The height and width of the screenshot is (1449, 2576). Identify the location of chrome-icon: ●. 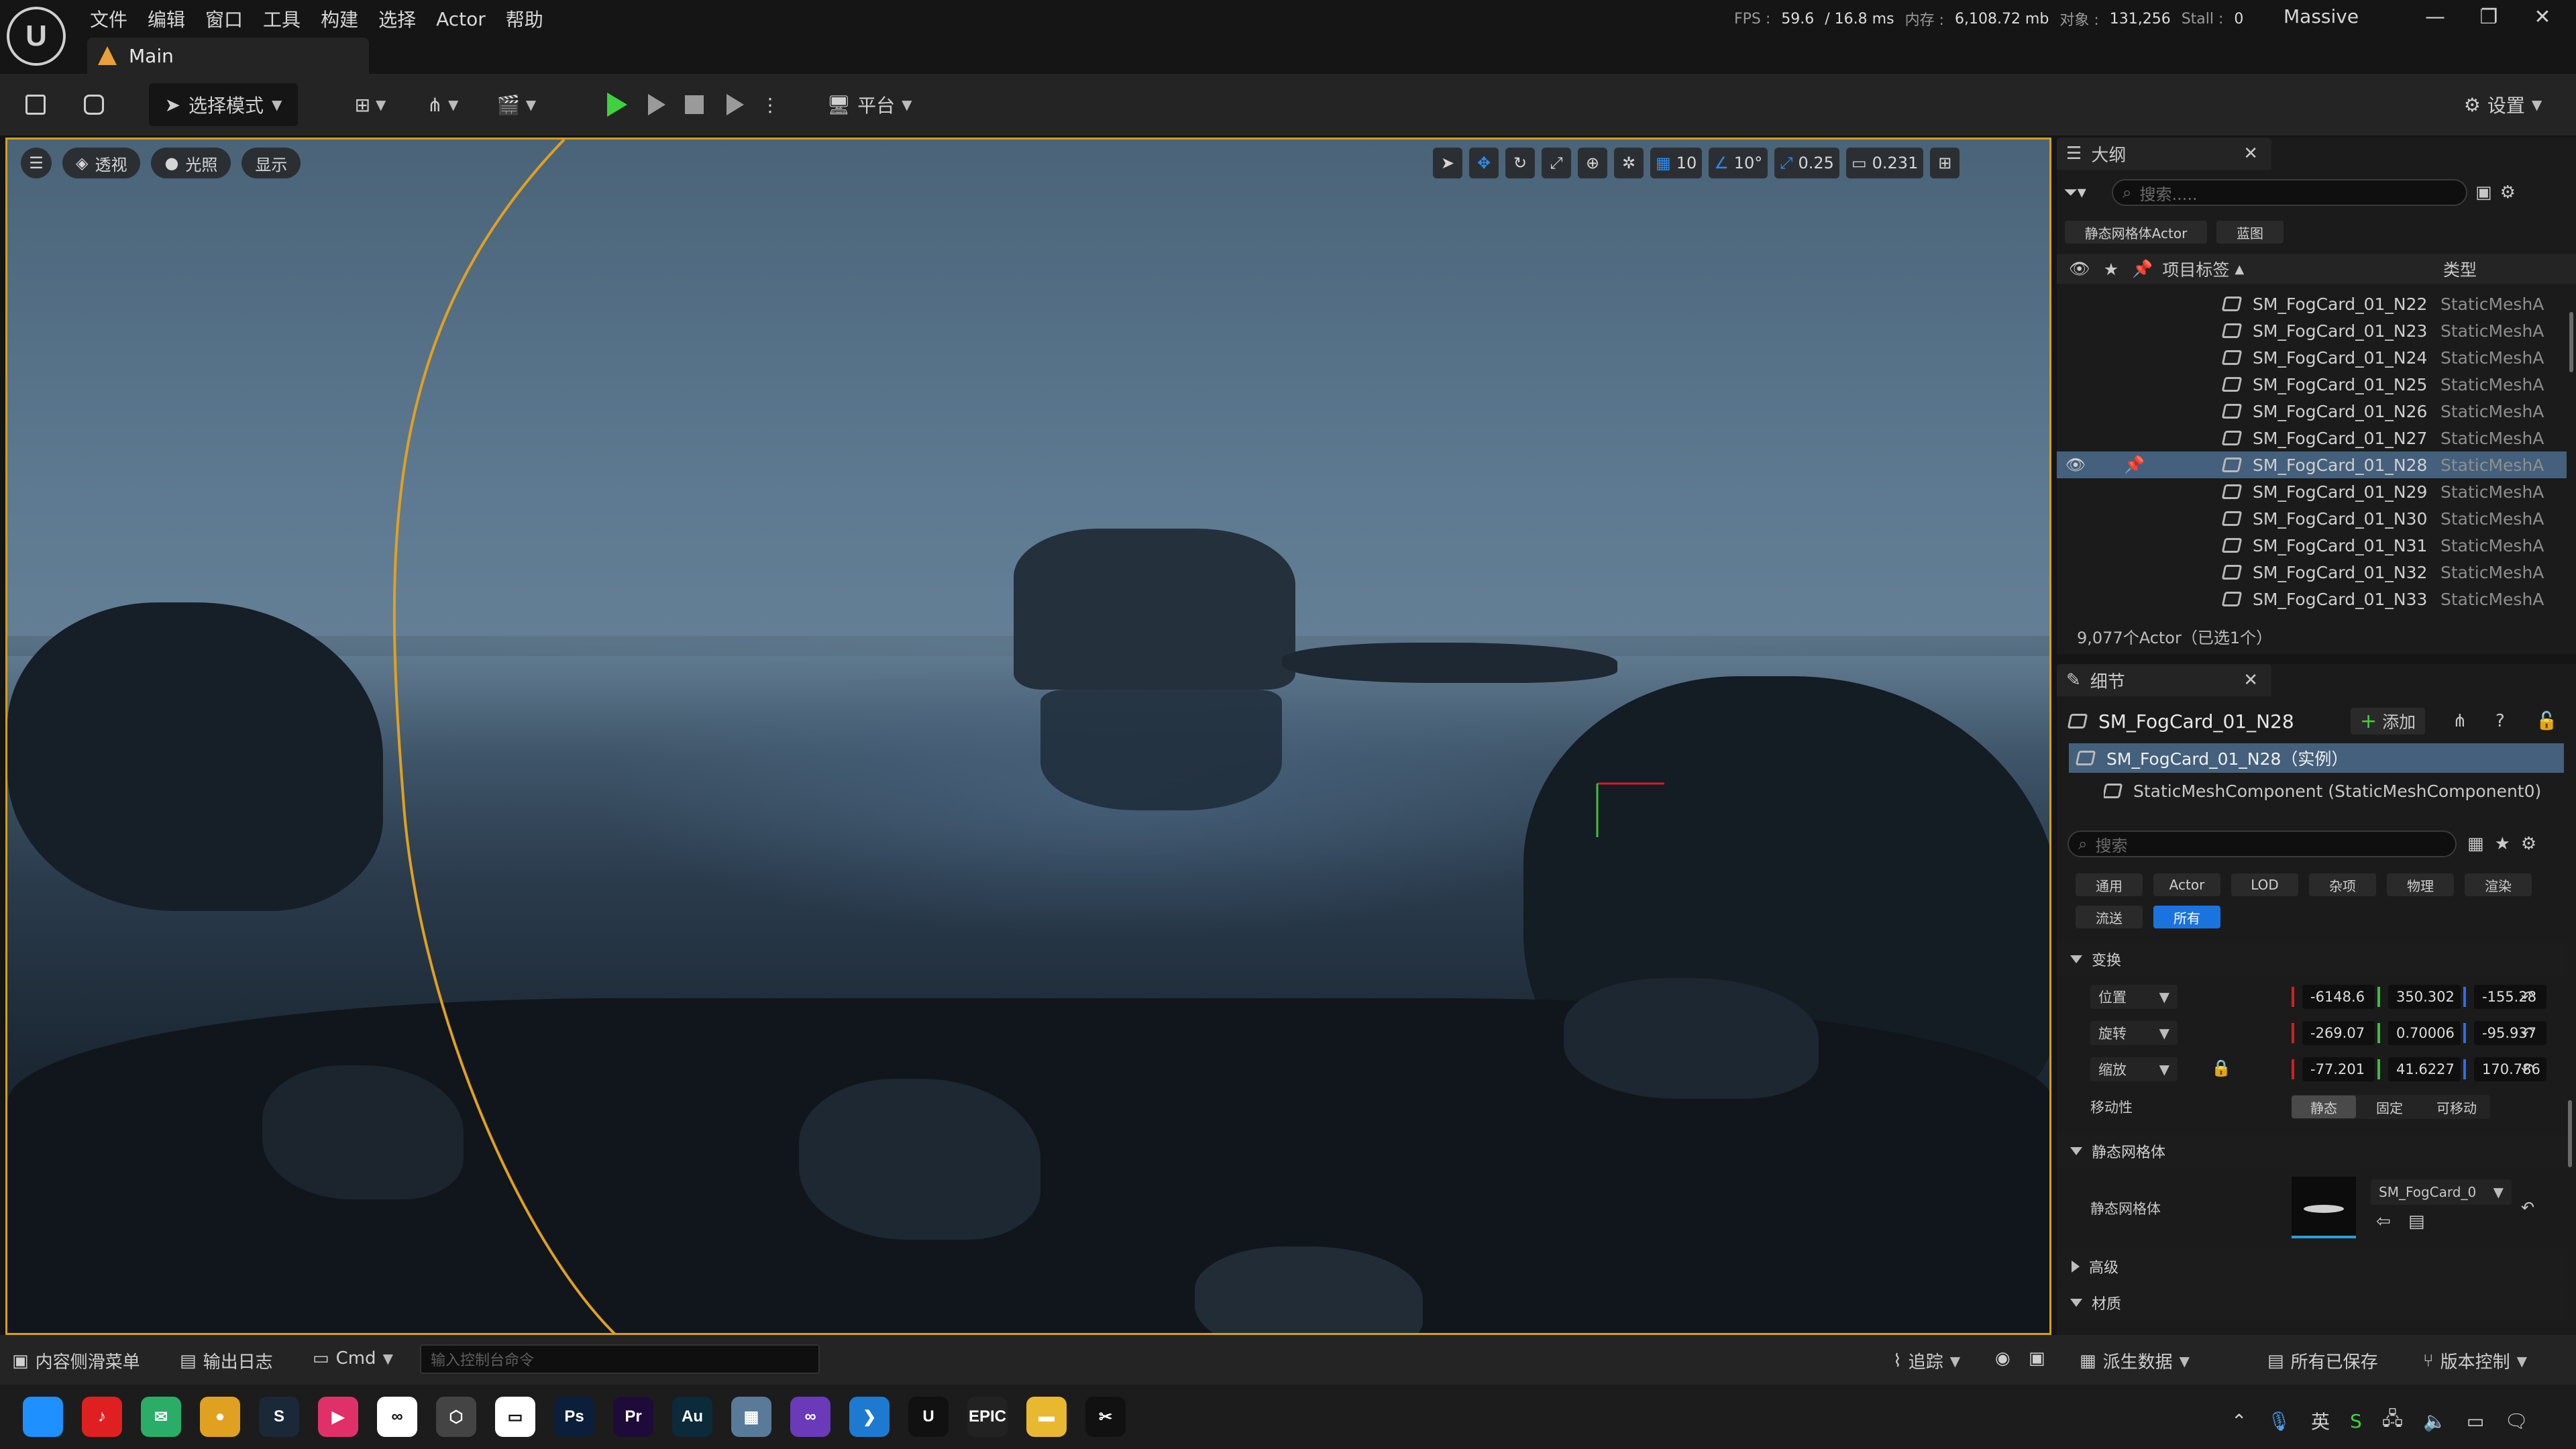
(220, 1417).